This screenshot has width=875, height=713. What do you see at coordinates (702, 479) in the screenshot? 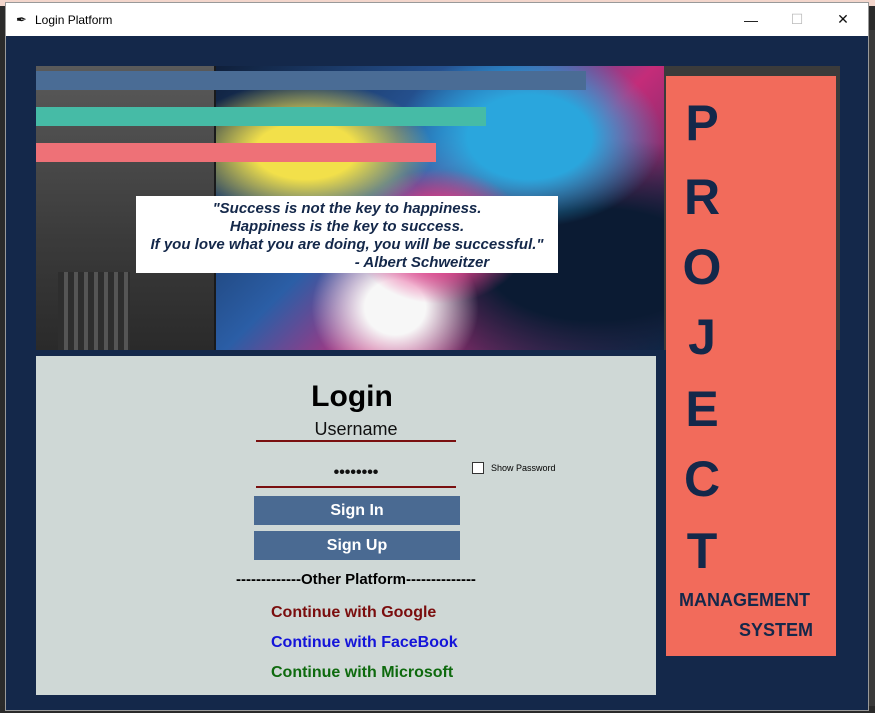
I see `banner-letter: C` at bounding box center [702, 479].